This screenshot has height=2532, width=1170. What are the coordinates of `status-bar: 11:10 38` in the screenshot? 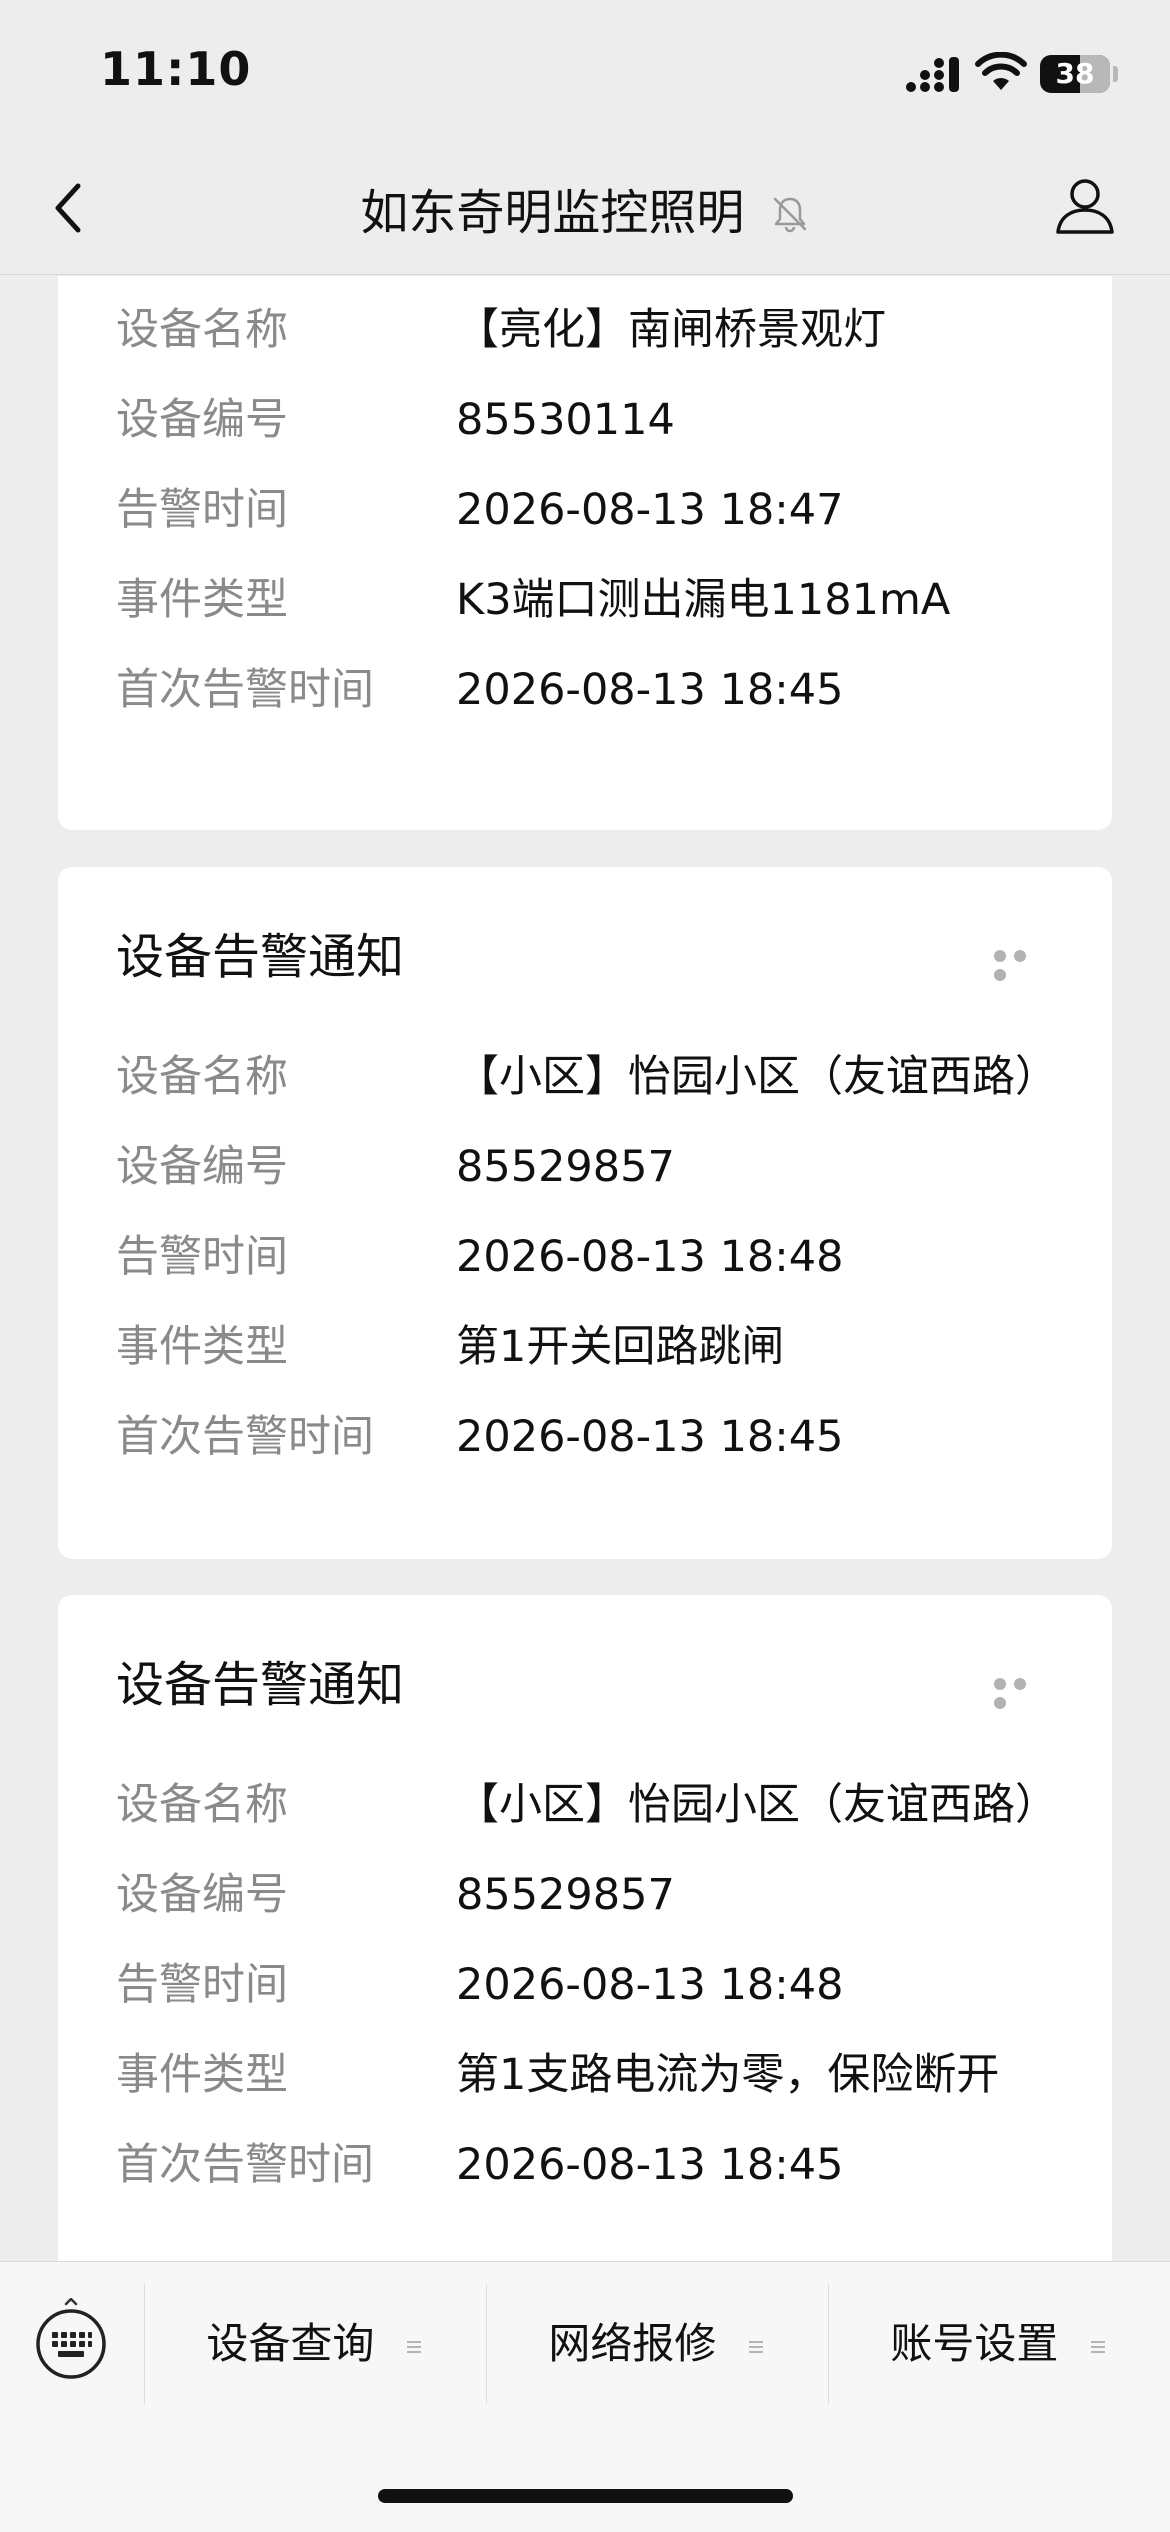 It's located at (585, 75).